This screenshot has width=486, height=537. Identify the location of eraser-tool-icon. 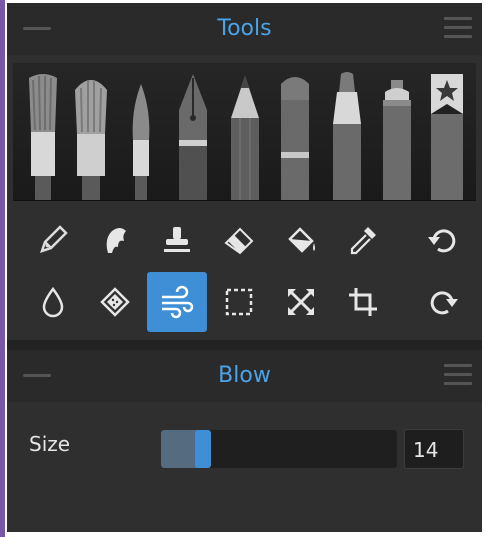
(239, 240).